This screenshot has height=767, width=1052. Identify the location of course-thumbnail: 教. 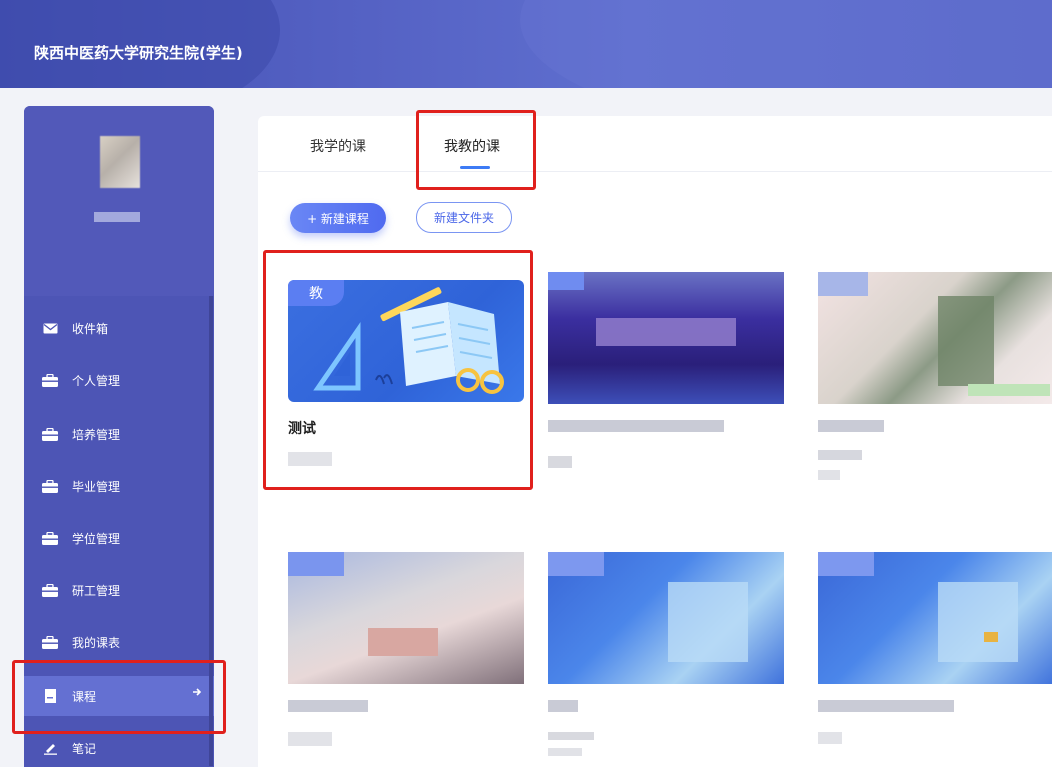
(406, 341).